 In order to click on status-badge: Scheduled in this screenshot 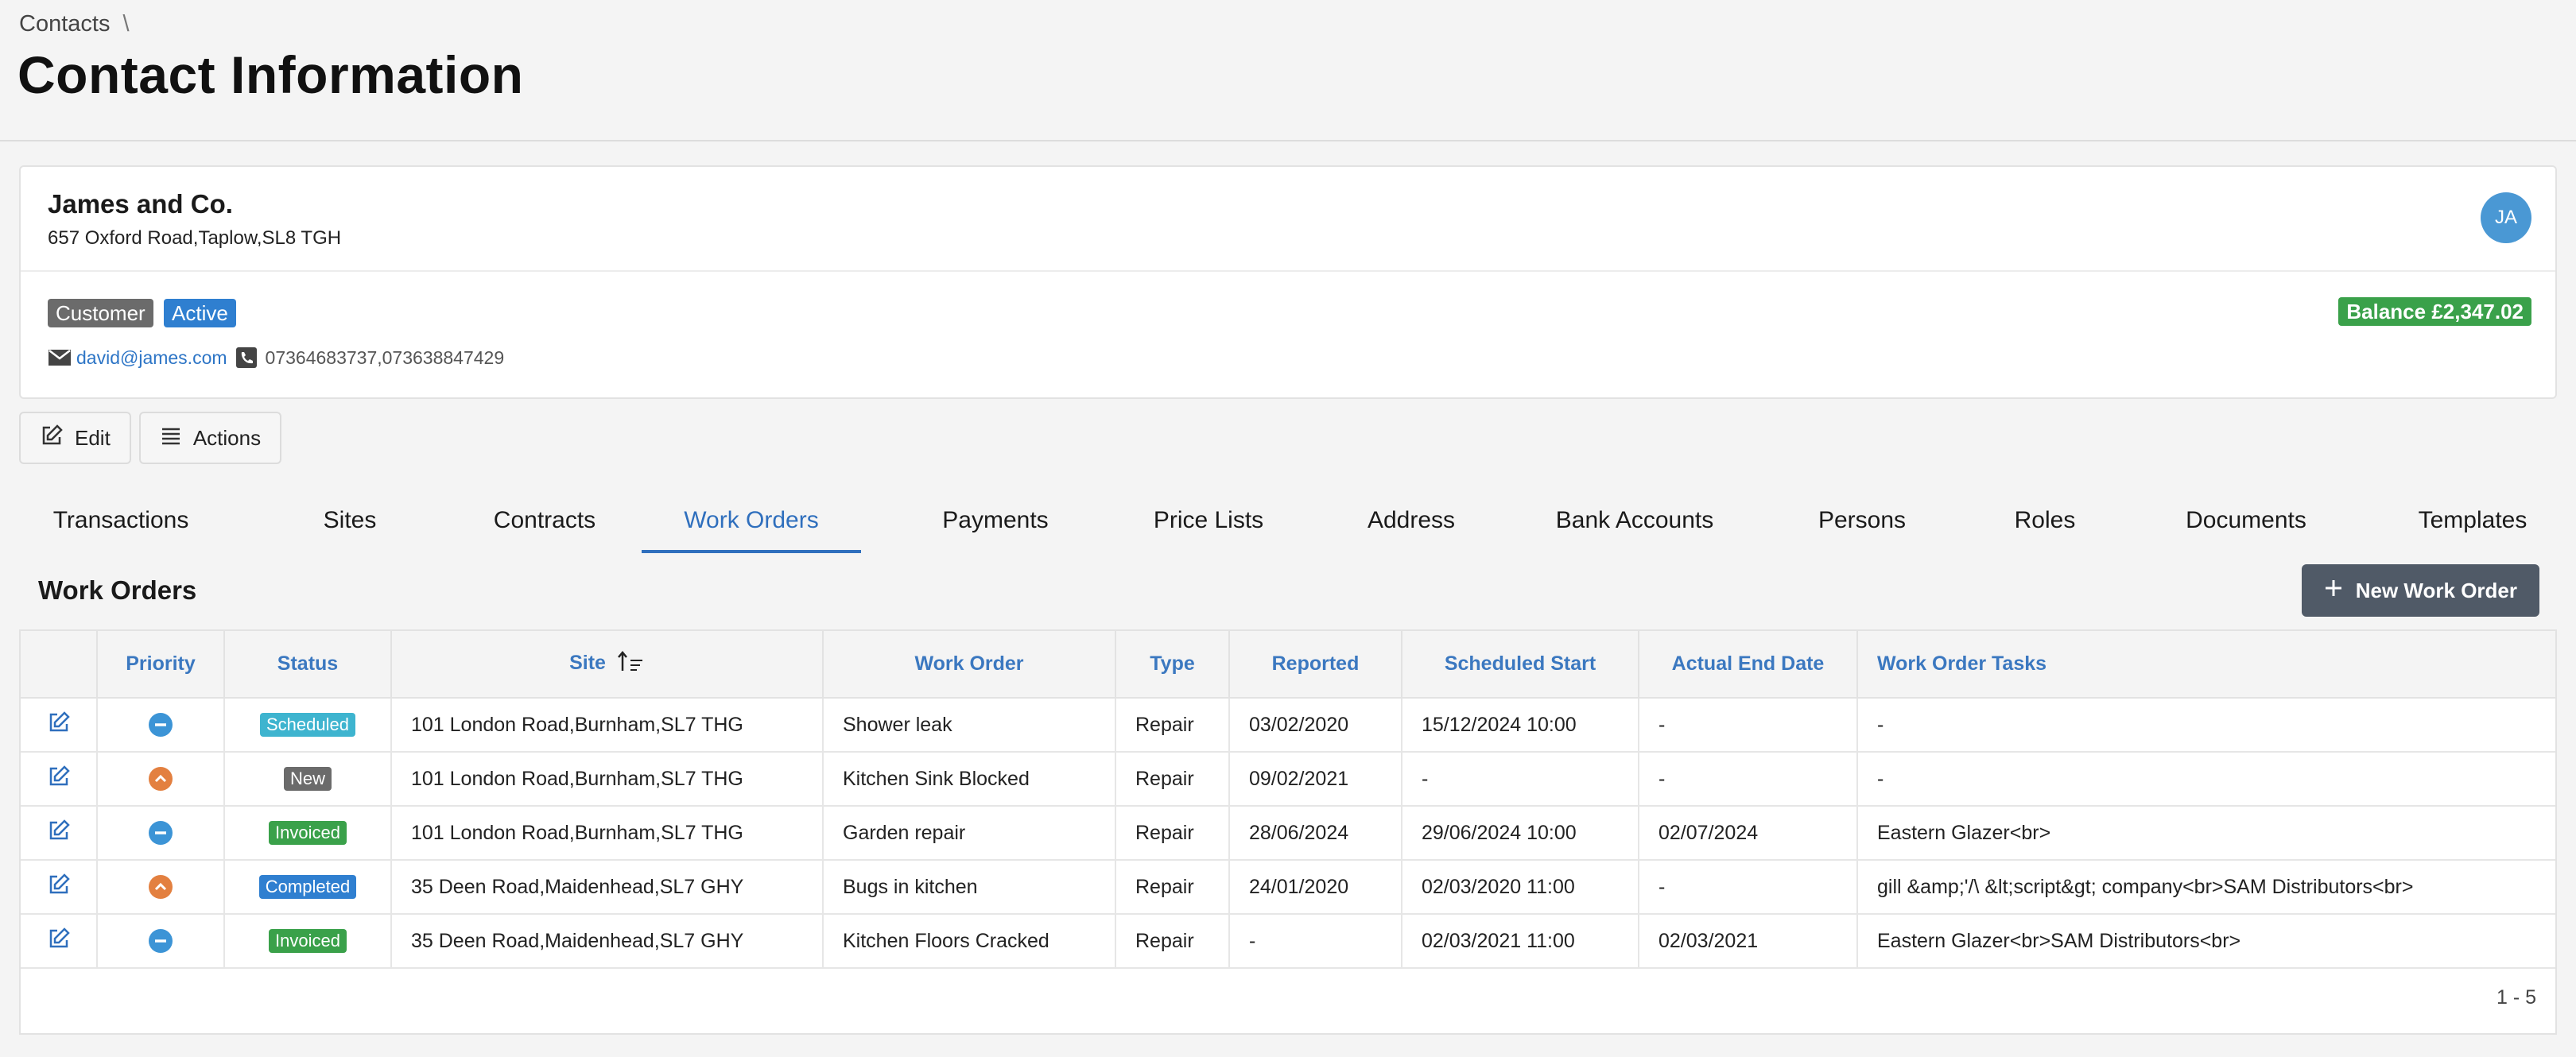, I will do `click(307, 725)`.